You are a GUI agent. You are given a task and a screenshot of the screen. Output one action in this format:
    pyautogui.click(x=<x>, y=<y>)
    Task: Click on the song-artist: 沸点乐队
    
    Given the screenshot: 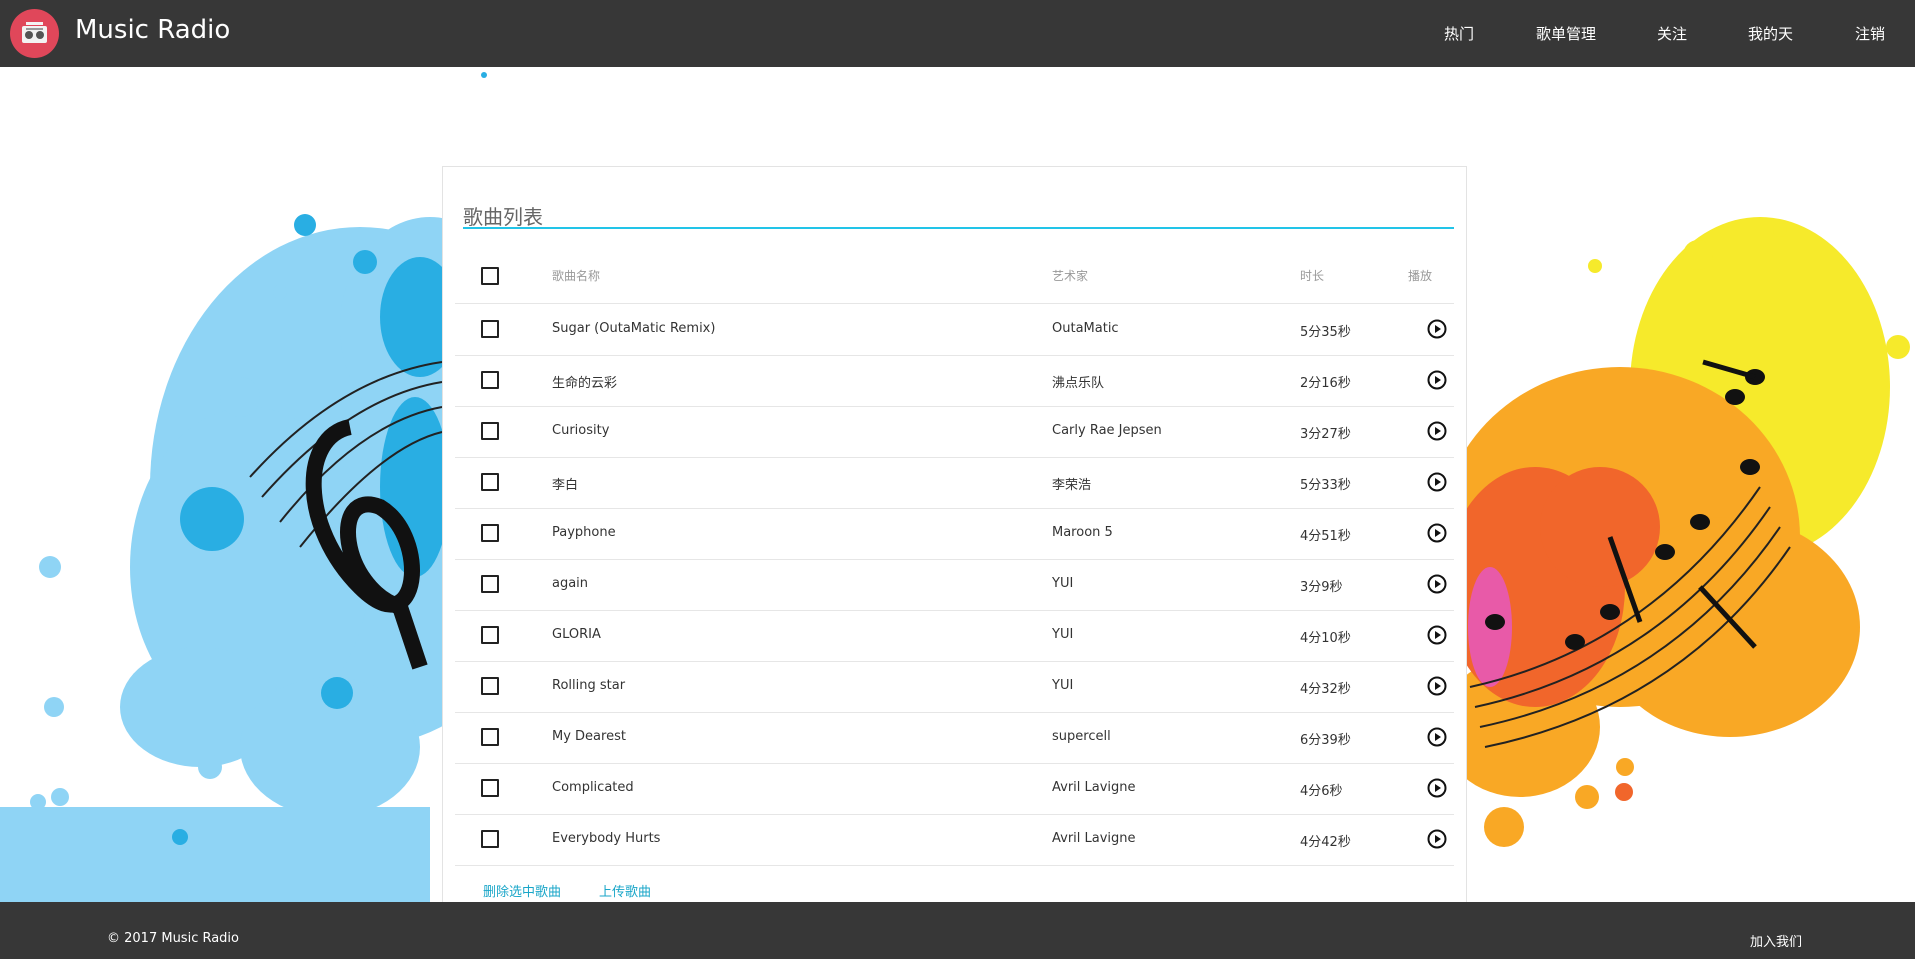 What is the action you would take?
    pyautogui.click(x=1078, y=383)
    